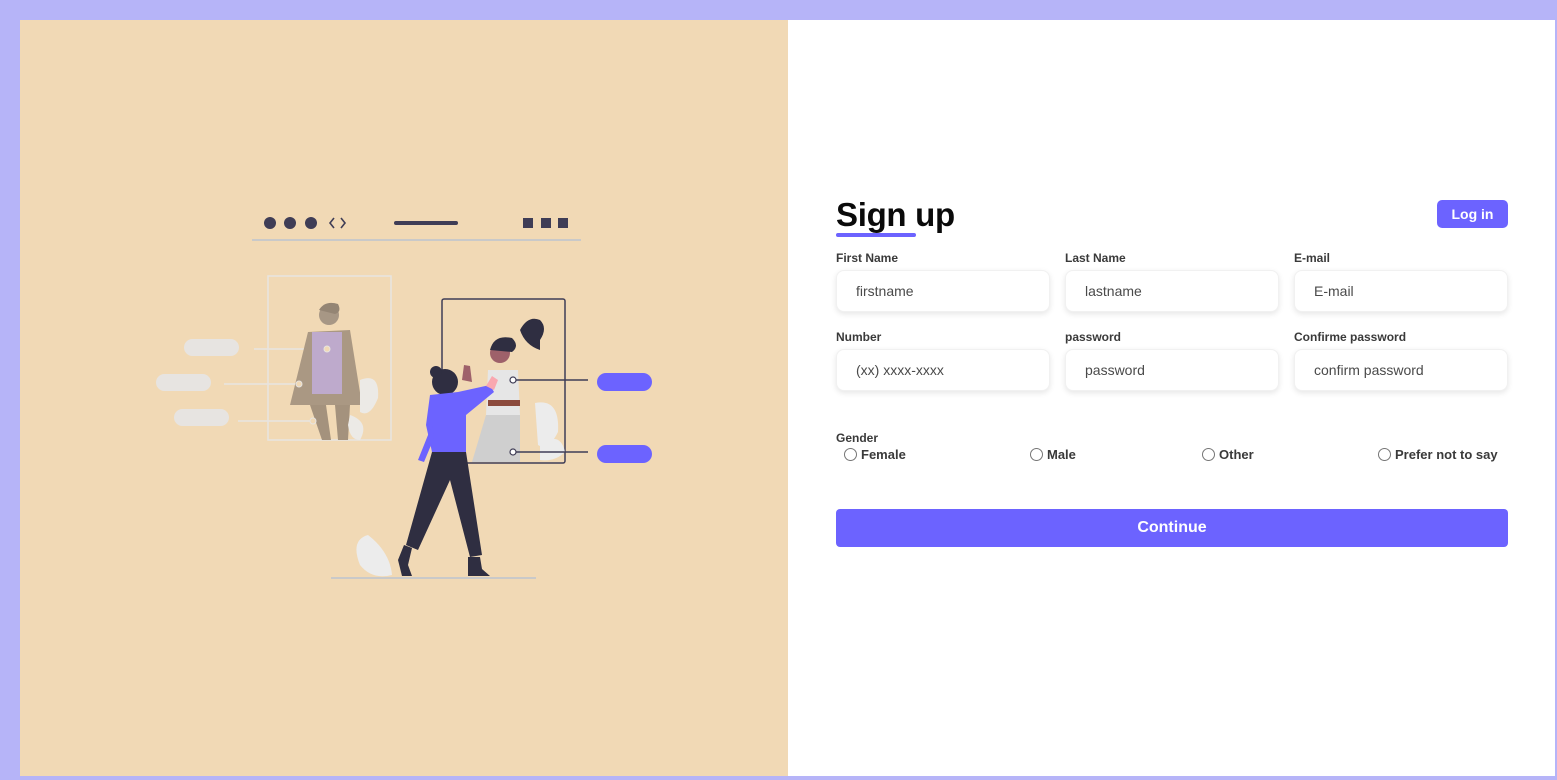  I want to click on first-name-field: First Name, so click(943, 282).